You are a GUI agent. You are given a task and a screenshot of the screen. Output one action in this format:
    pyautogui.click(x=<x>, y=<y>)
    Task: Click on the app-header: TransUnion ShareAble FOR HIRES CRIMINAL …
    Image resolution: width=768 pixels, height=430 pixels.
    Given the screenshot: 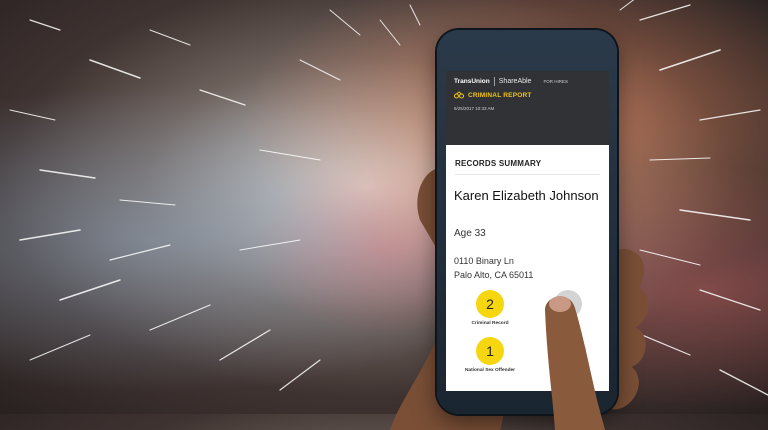 What is the action you would take?
    pyautogui.click(x=527, y=108)
    